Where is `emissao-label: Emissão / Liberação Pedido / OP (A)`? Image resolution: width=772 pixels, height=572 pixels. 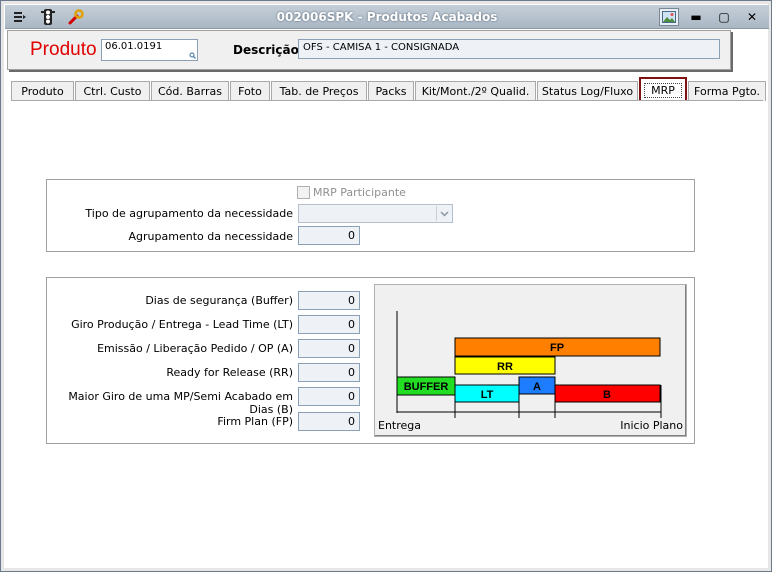
emissao-label: Emissão / Liberação Pedido / OP (A) is located at coordinates (195, 348).